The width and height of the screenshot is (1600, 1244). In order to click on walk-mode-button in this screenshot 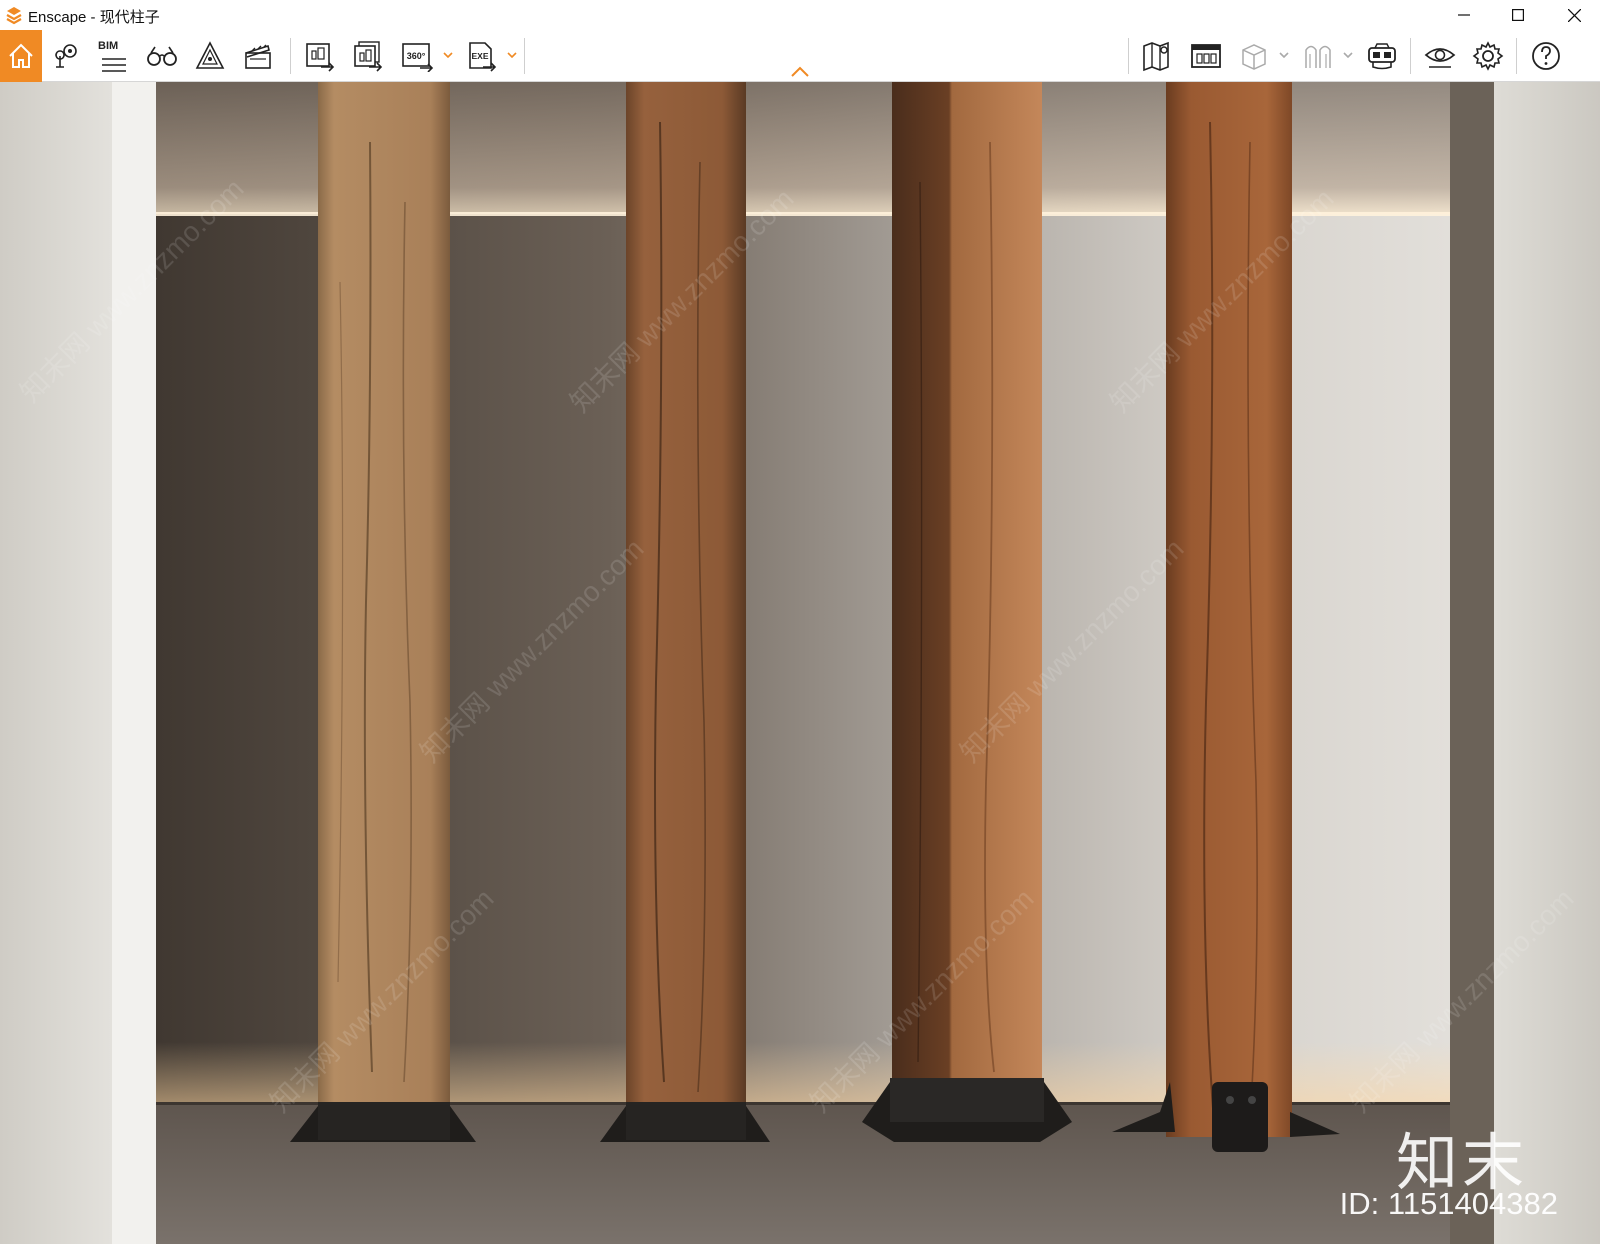, I will do `click(162, 56)`.